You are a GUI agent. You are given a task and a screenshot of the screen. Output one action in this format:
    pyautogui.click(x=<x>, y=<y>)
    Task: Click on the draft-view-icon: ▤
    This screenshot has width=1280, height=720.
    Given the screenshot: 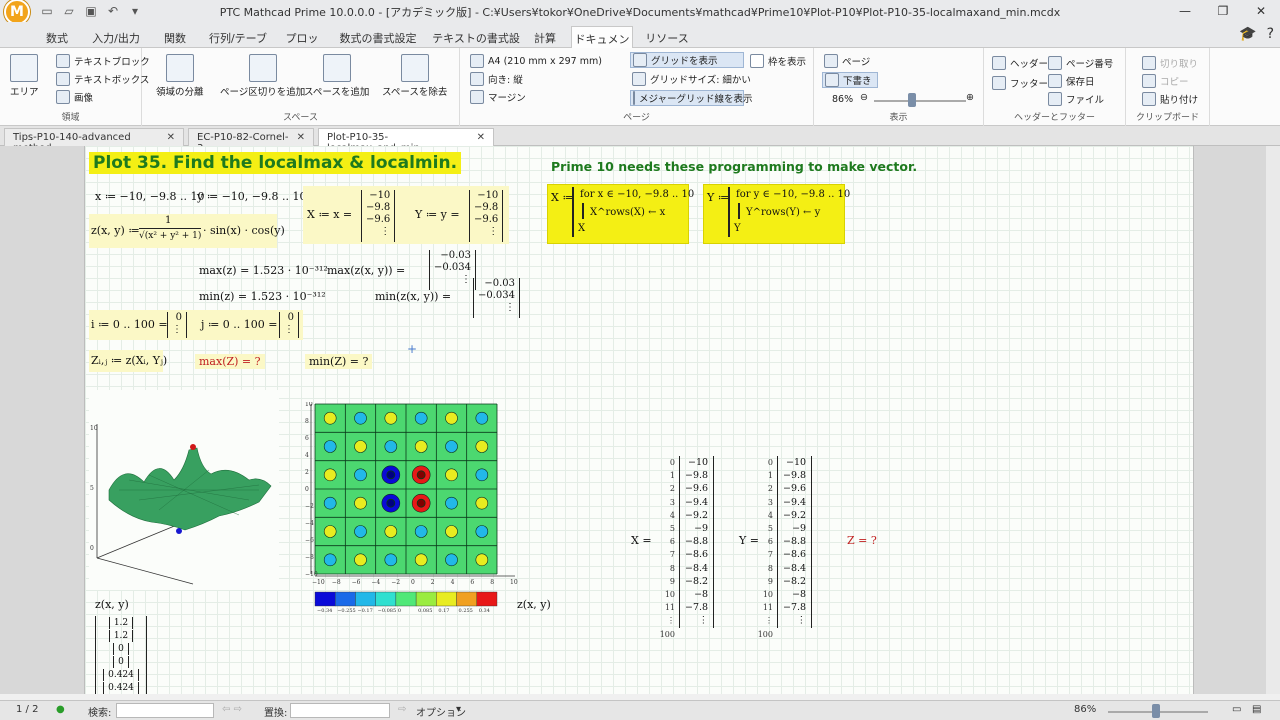 What is the action you would take?
    pyautogui.click(x=1256, y=709)
    